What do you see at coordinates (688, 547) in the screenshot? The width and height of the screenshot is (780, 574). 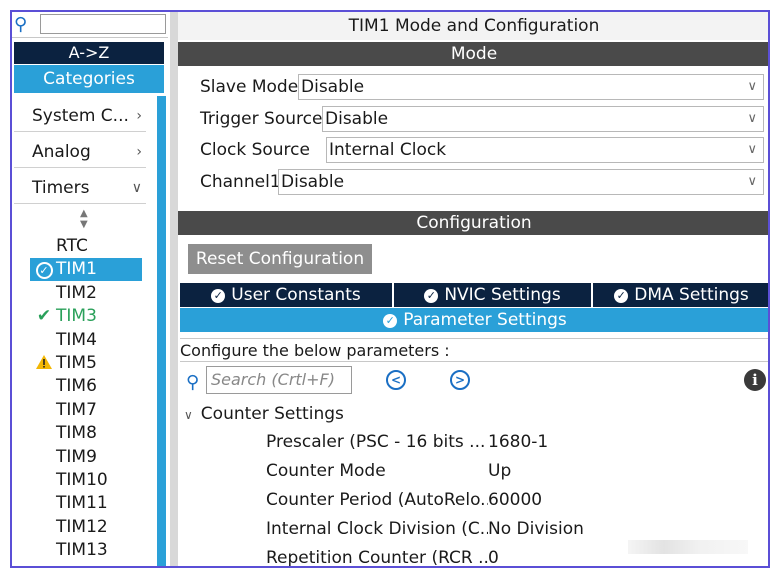 I see `watermark` at bounding box center [688, 547].